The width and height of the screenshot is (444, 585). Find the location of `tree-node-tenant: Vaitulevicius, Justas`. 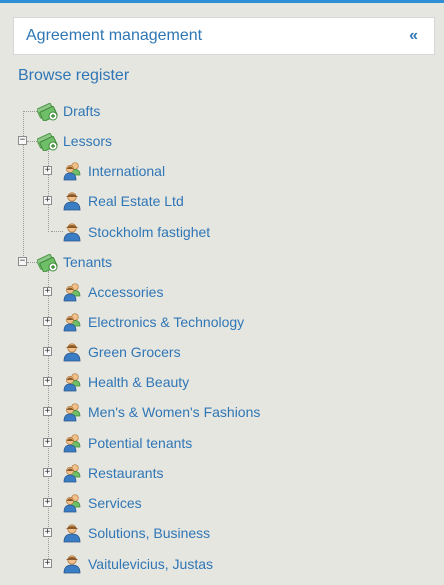

tree-node-tenant: Vaitulevicius, Justas is located at coordinates (137, 564).